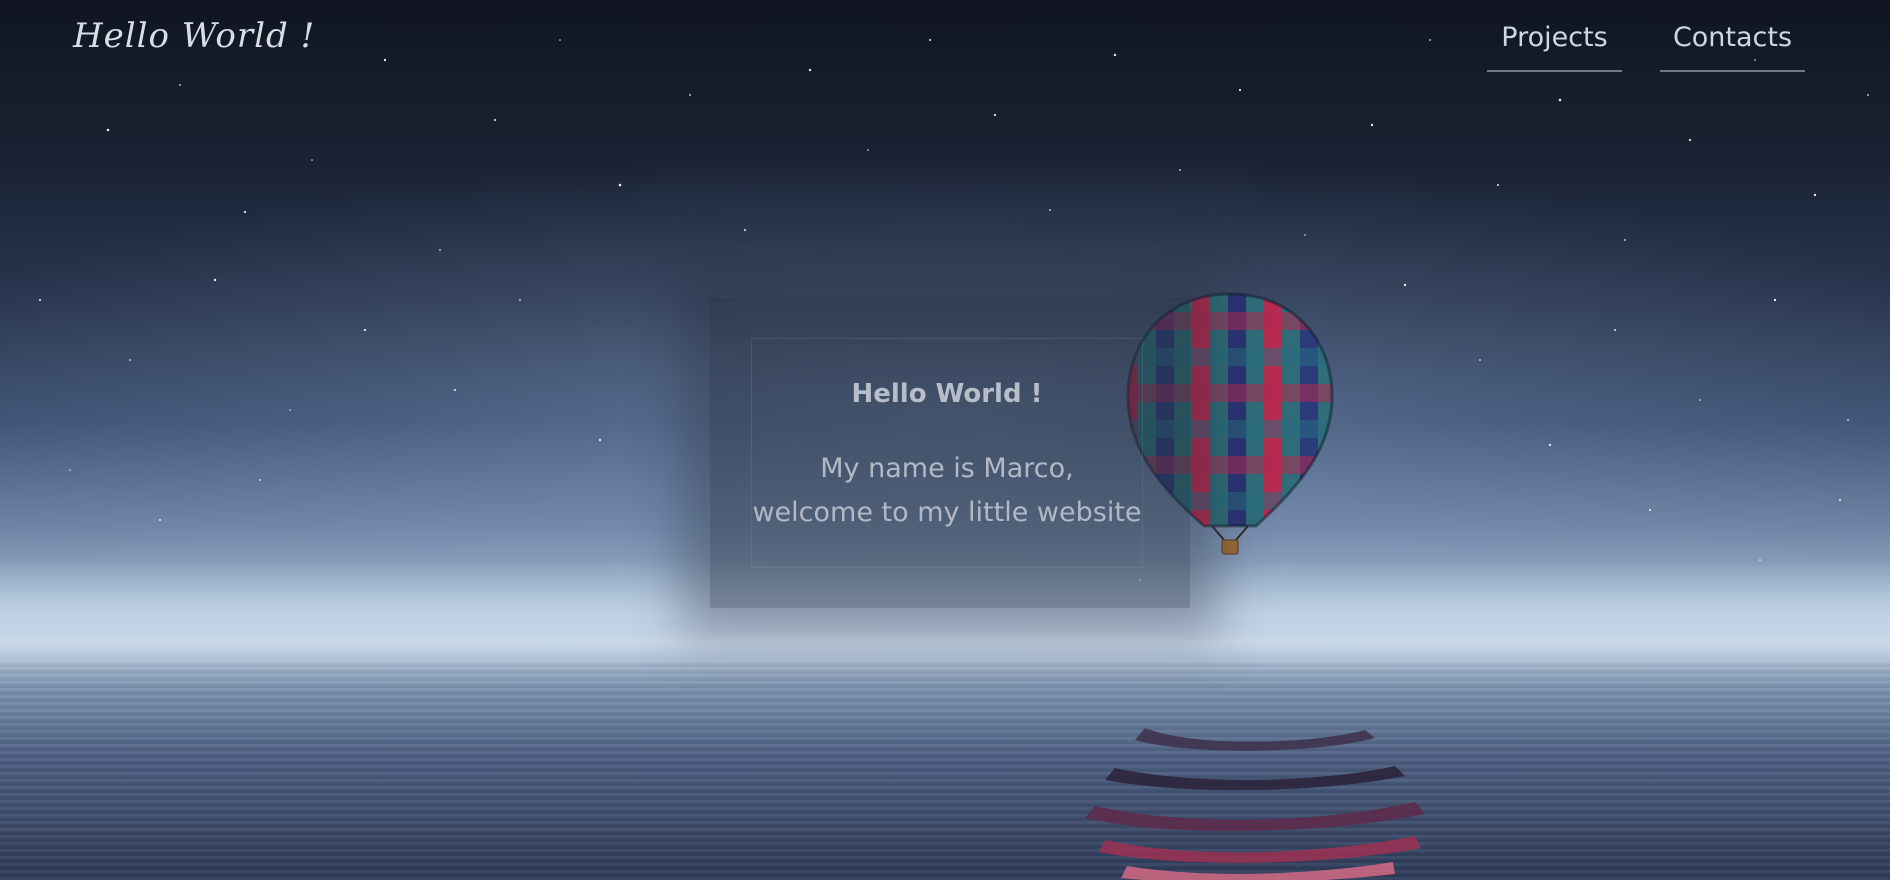 The height and width of the screenshot is (880, 1890). What do you see at coordinates (1732, 45) in the screenshot?
I see `nav-link-contacts: Contacts` at bounding box center [1732, 45].